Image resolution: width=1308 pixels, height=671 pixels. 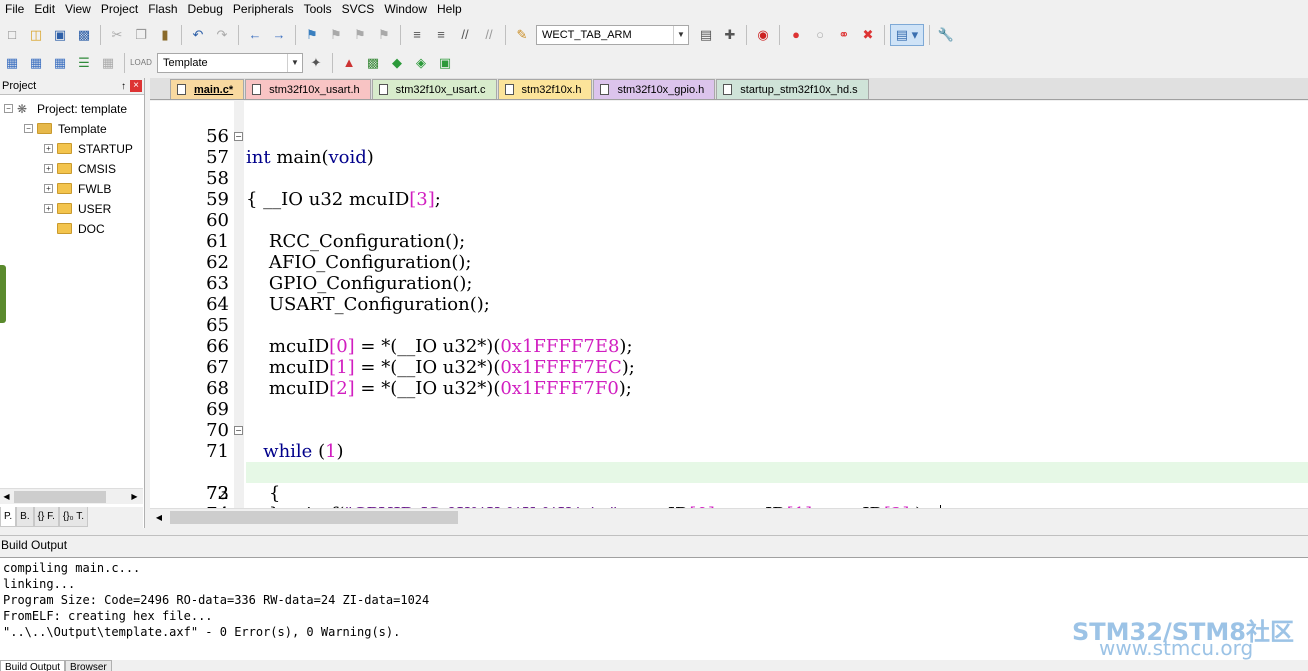 I want to click on pack-installer-icon: ◆, so click(x=397, y=63).